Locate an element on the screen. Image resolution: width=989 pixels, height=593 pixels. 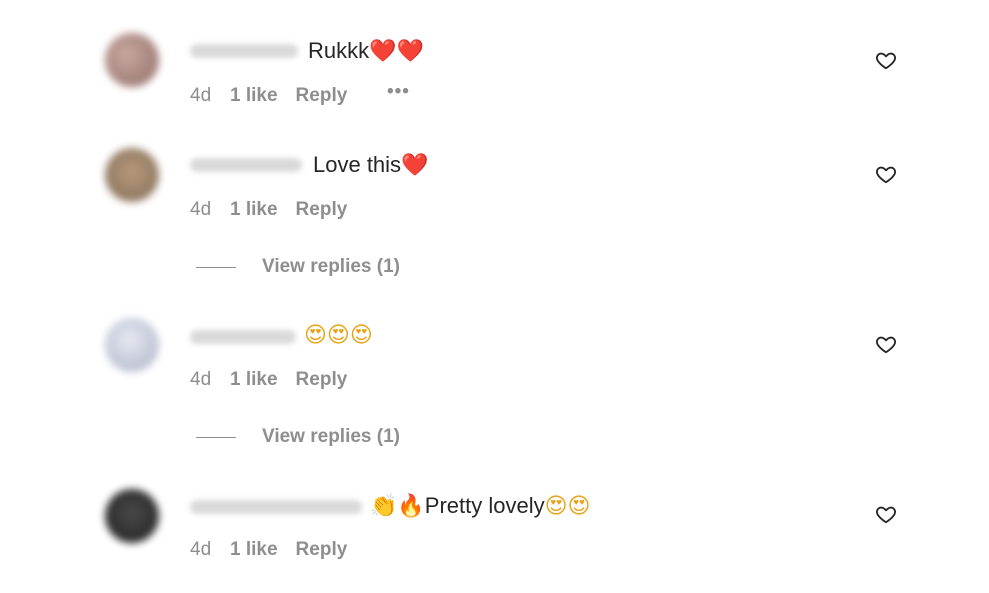
comment-meta: 4d 1 like Reply ••• is located at coordinates (299, 94).